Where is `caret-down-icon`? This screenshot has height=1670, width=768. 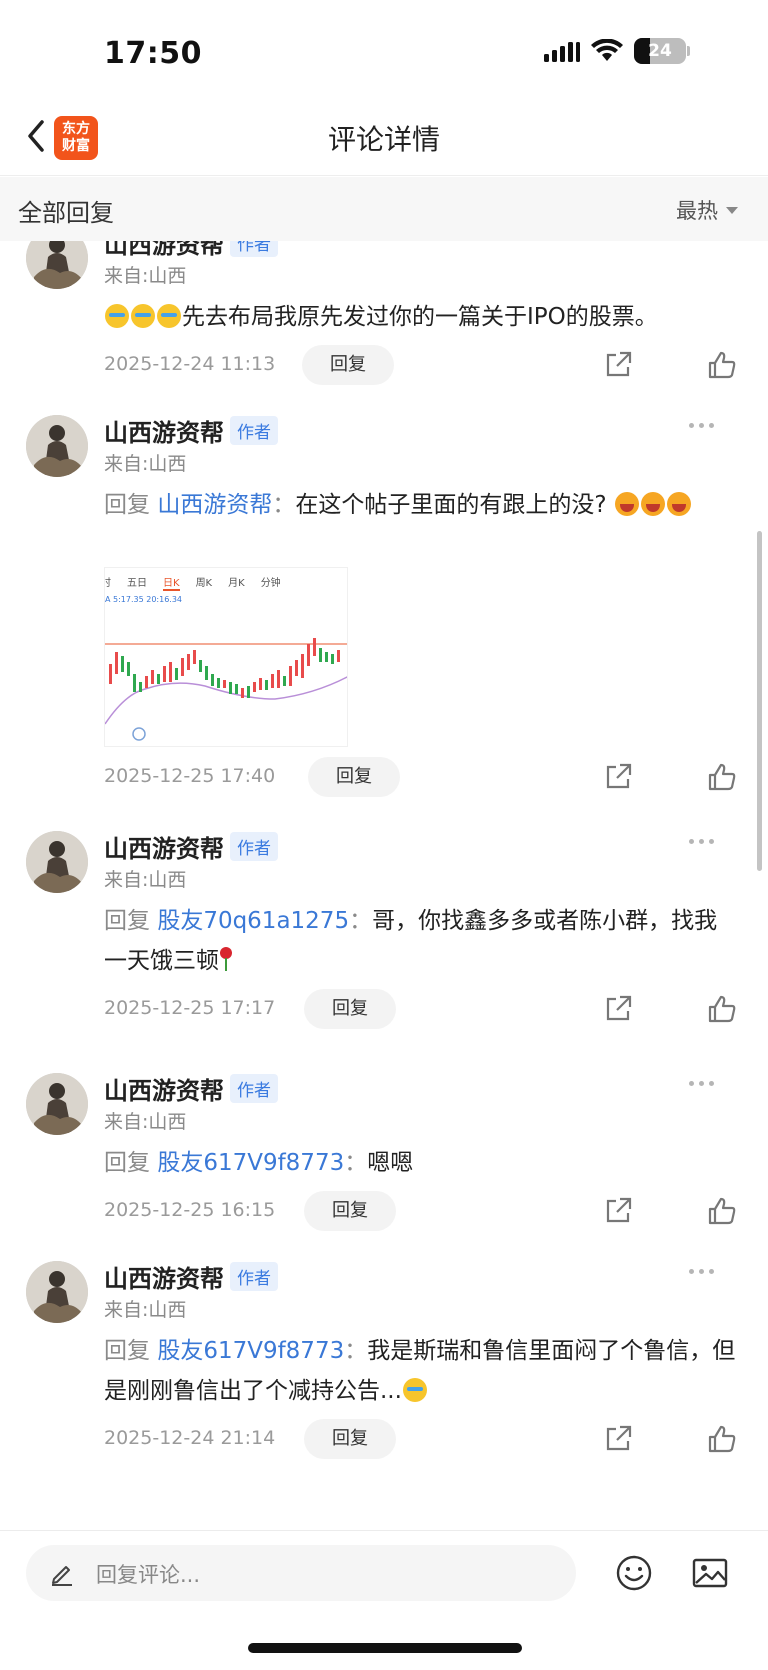 caret-down-icon is located at coordinates (732, 210).